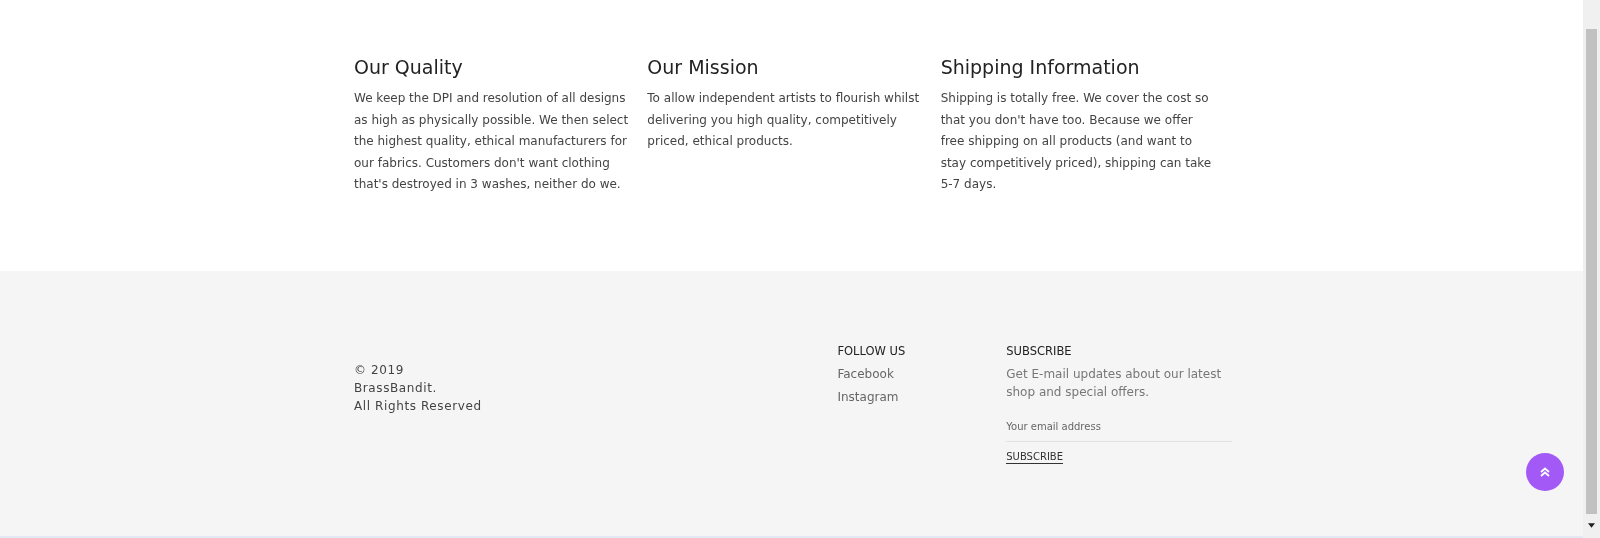 The height and width of the screenshot is (538, 1600). What do you see at coordinates (1035, 457) in the screenshot?
I see `subscribe-link: SUBSCRIBE` at bounding box center [1035, 457].